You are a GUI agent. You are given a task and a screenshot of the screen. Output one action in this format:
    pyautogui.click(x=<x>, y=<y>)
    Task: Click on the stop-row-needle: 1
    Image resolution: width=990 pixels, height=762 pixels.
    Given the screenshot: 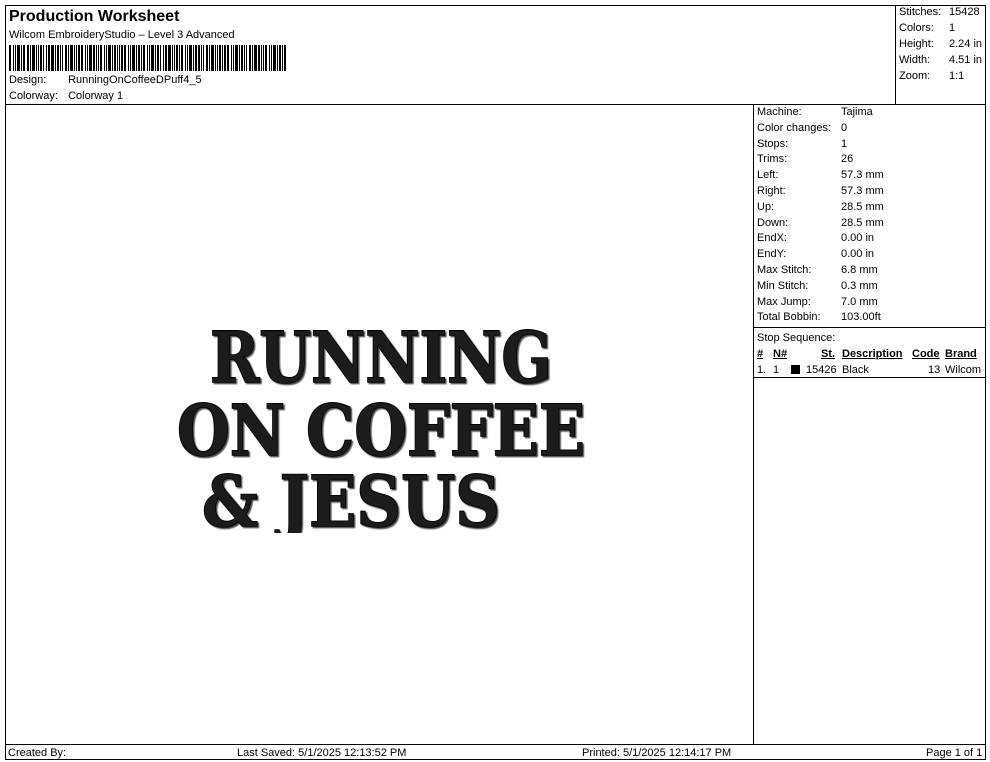 What is the action you would take?
    pyautogui.click(x=776, y=370)
    